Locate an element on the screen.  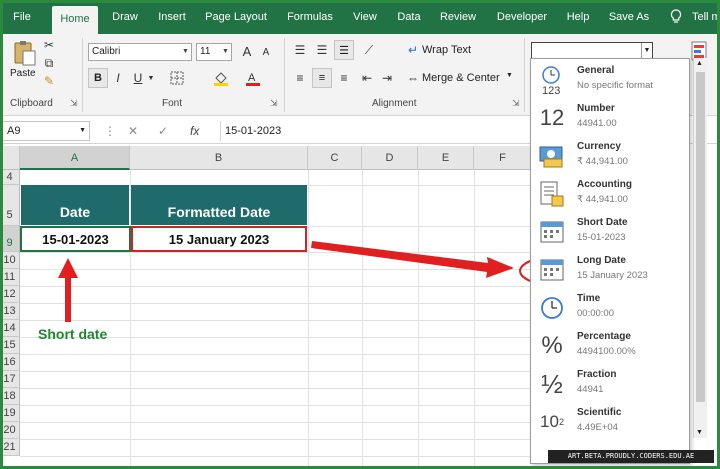
currency-icon is located at coordinates (552, 156).